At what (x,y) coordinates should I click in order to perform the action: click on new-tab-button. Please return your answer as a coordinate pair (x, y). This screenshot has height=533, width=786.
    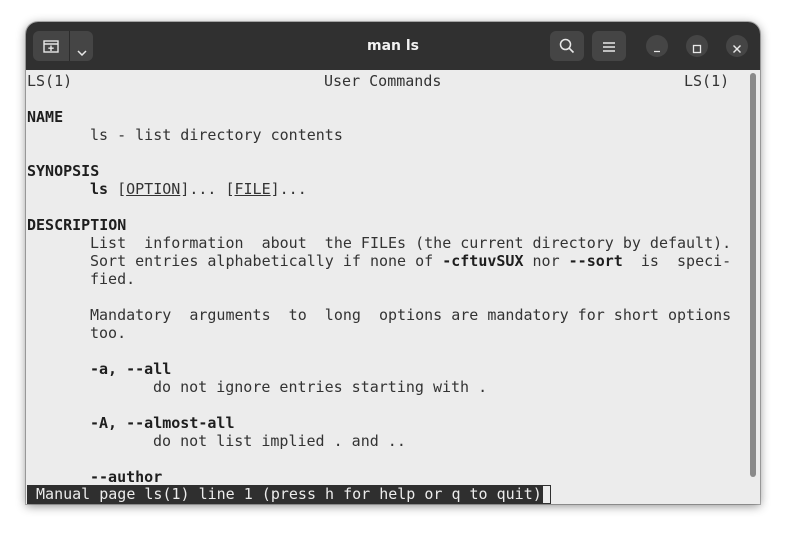
    Looking at the image, I should click on (51, 46).